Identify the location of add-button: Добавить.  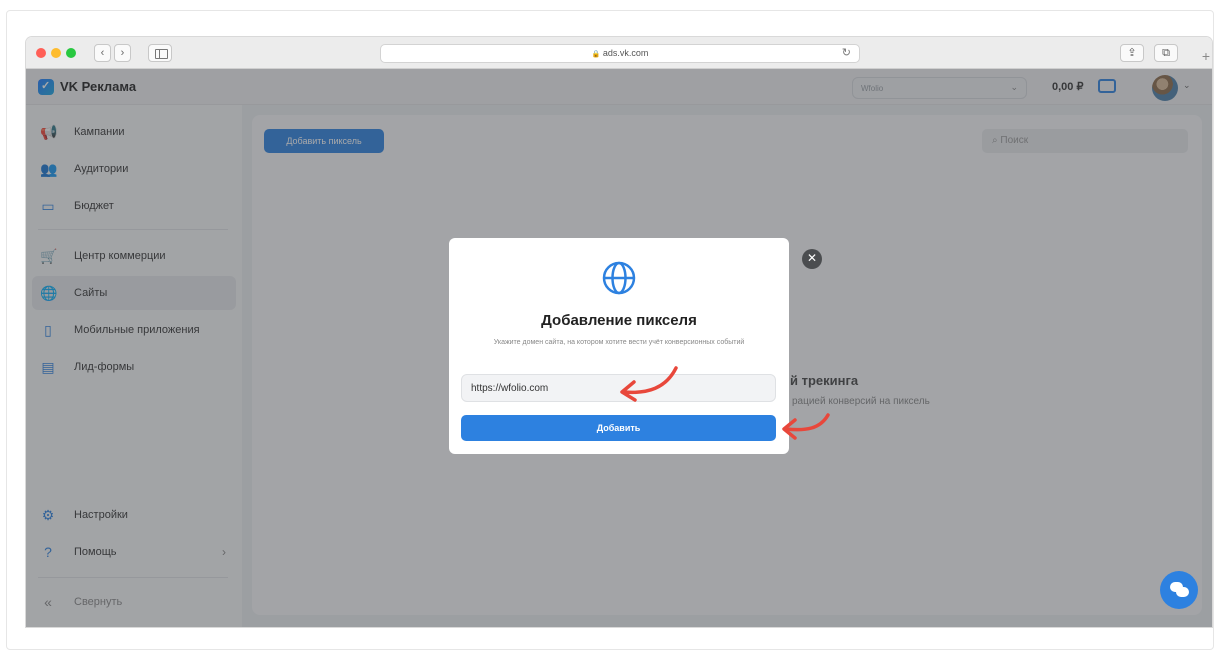
(618, 428).